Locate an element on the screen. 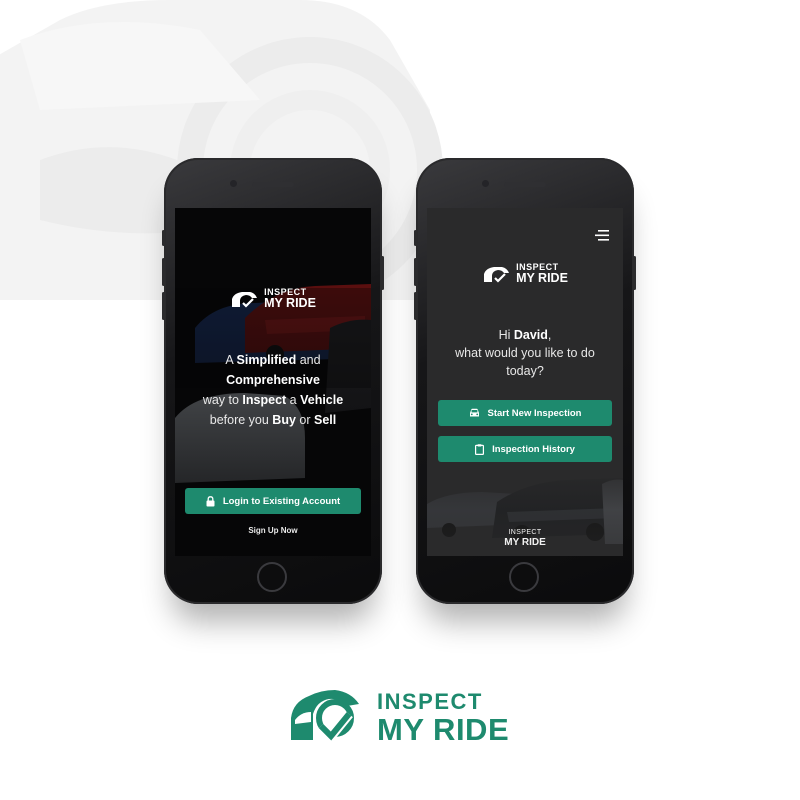 This screenshot has height=800, width=800. login-button: Login to Existing Account is located at coordinates (273, 501).